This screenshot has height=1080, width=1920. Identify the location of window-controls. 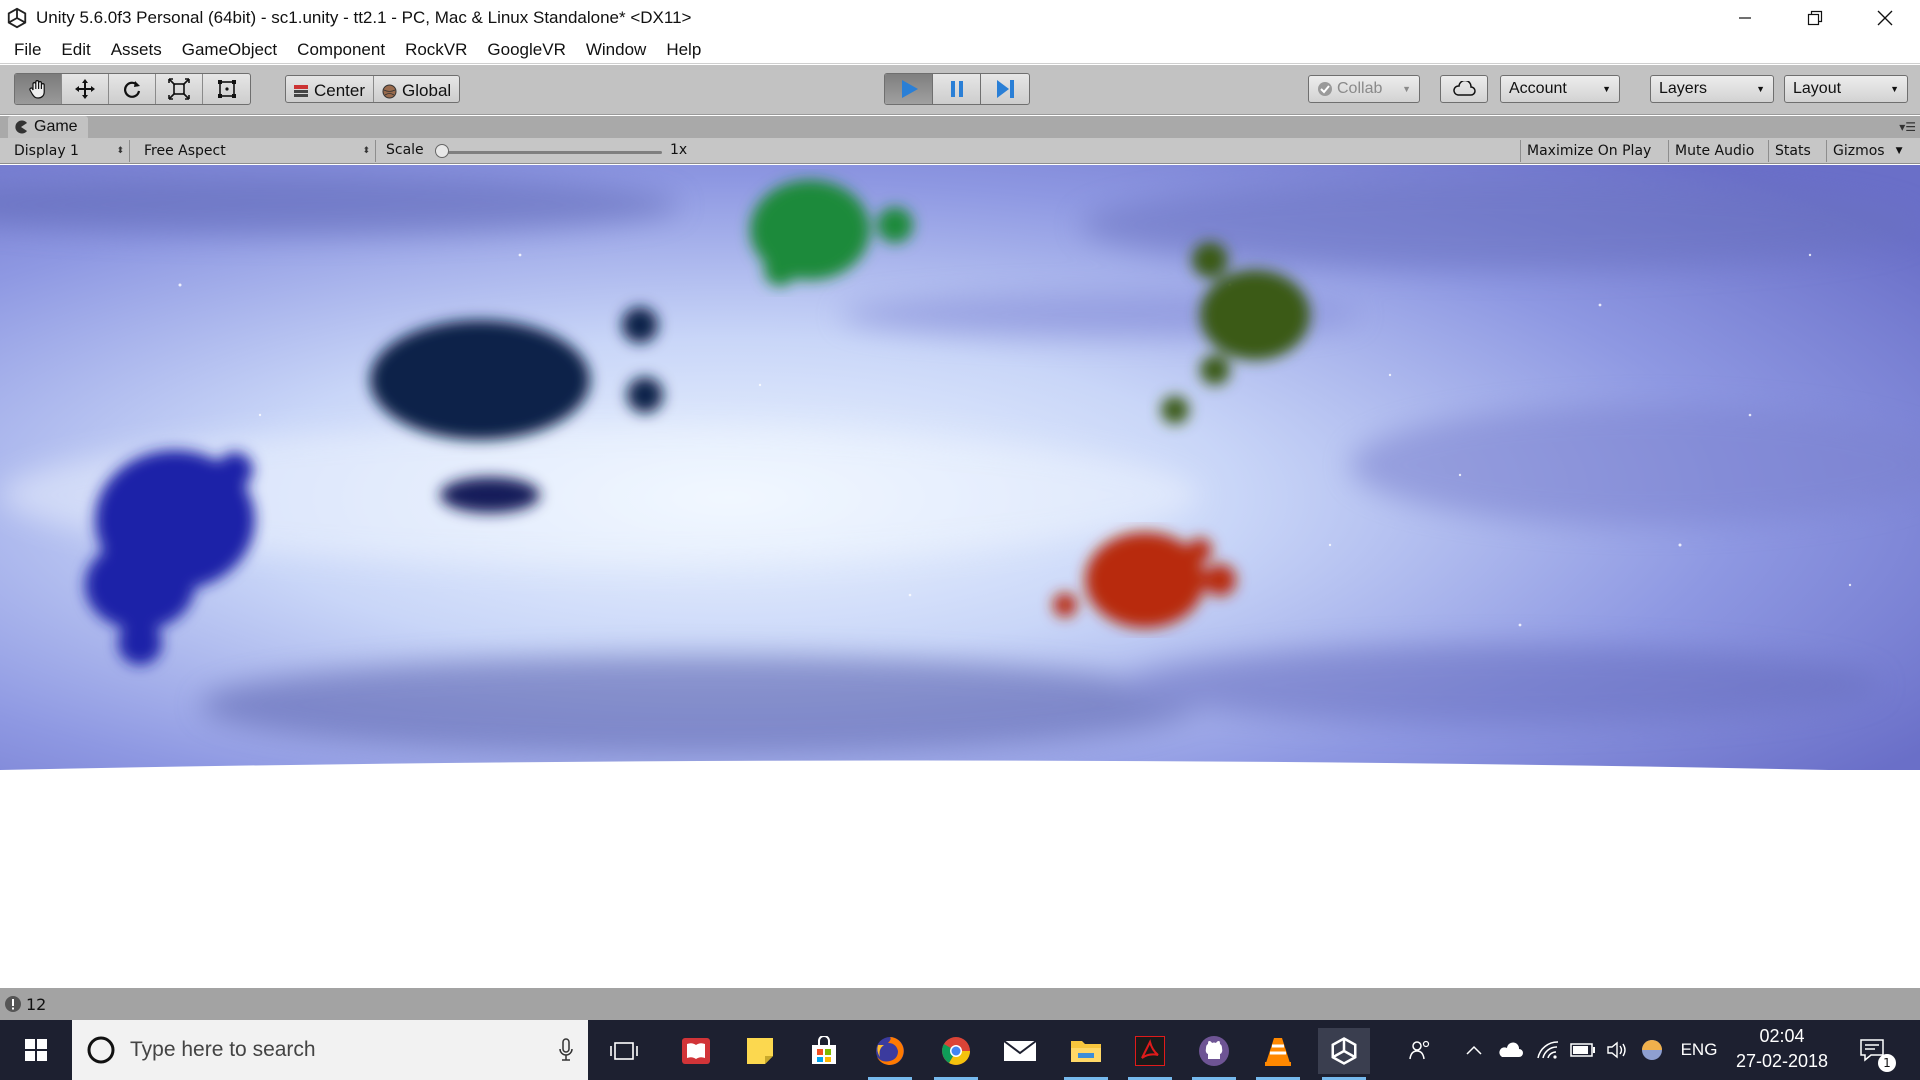
(1815, 18).